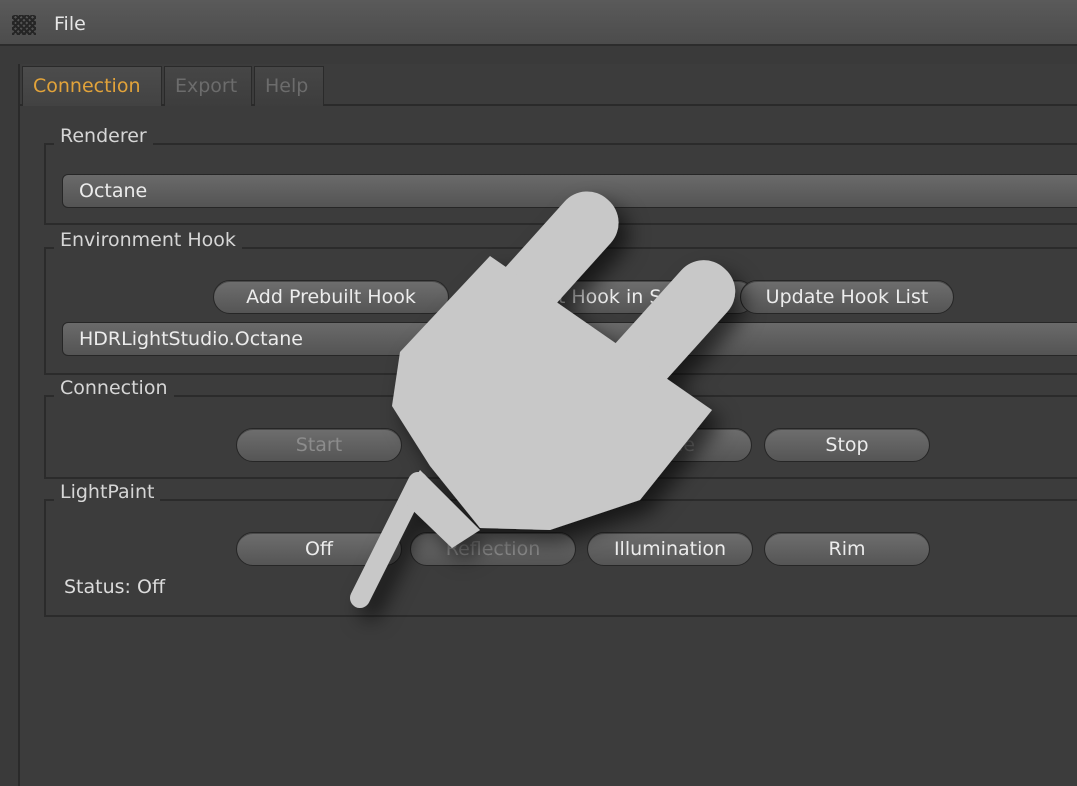 The width and height of the screenshot is (1077, 786). I want to click on stop-button: Stop, so click(847, 445).